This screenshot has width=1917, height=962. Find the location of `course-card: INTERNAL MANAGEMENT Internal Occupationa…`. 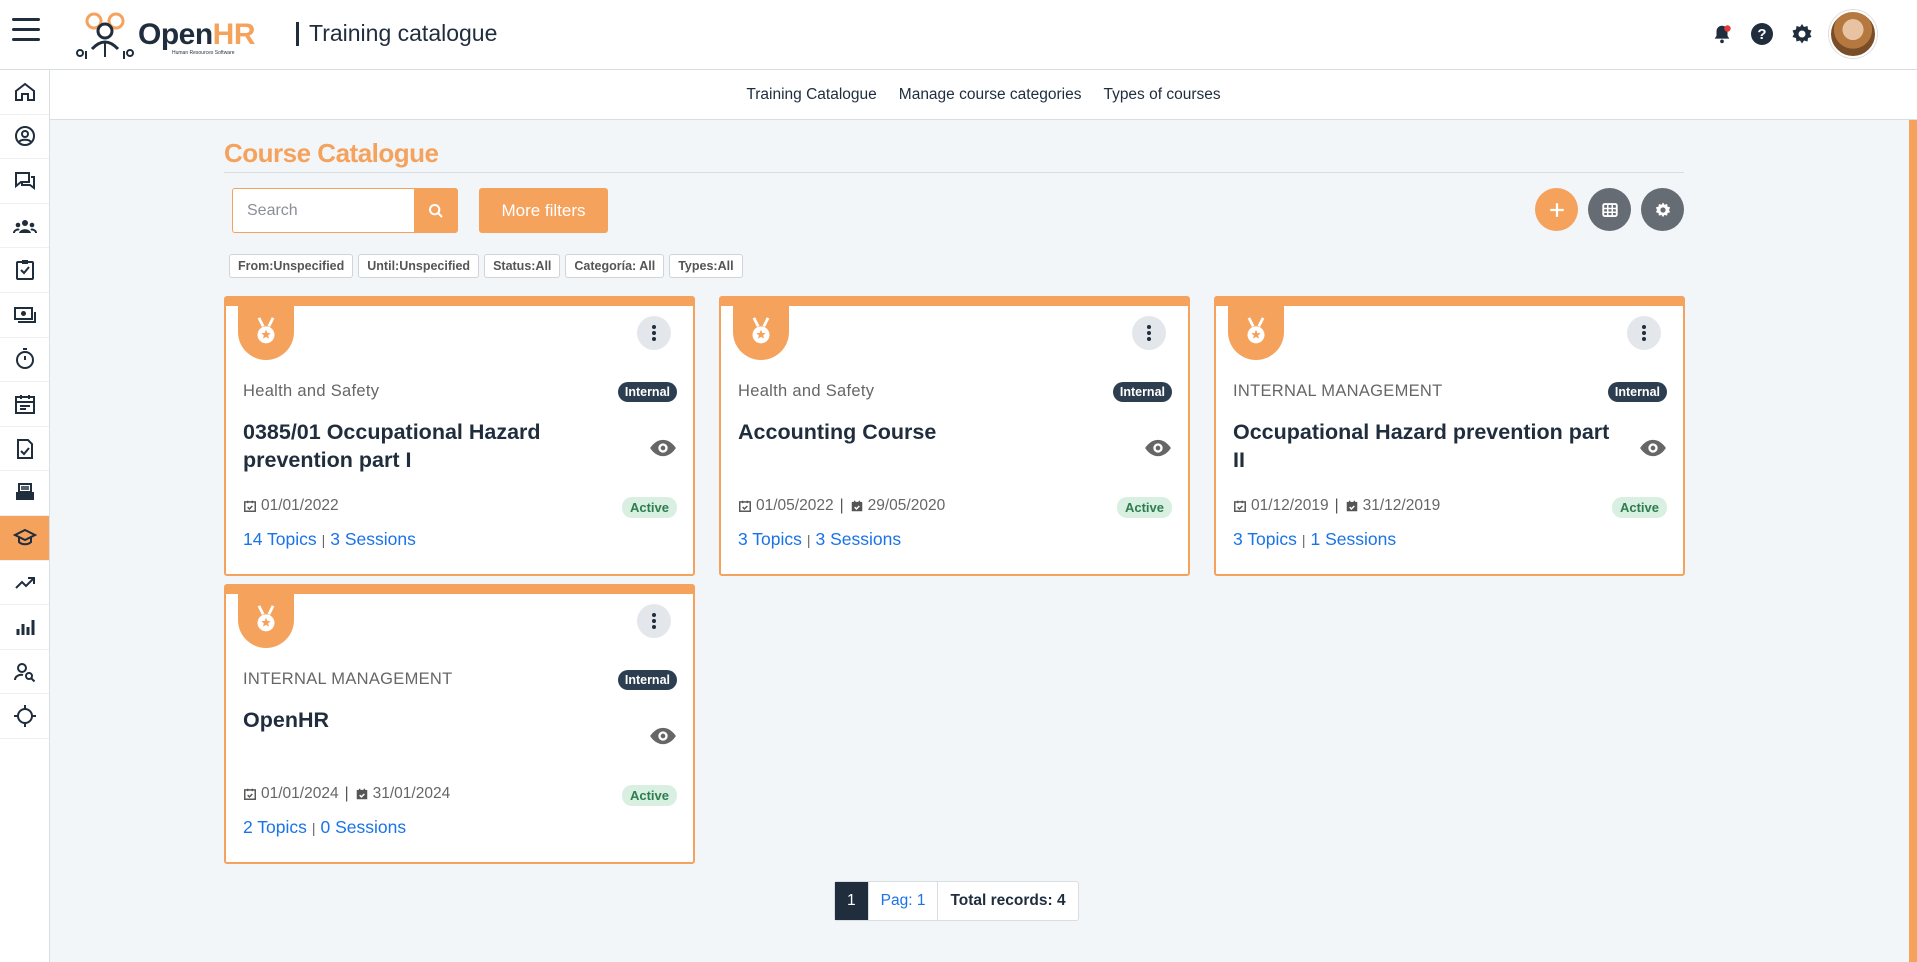

course-card: INTERNAL MANAGEMENT Internal Occupationa… is located at coordinates (1449, 436).